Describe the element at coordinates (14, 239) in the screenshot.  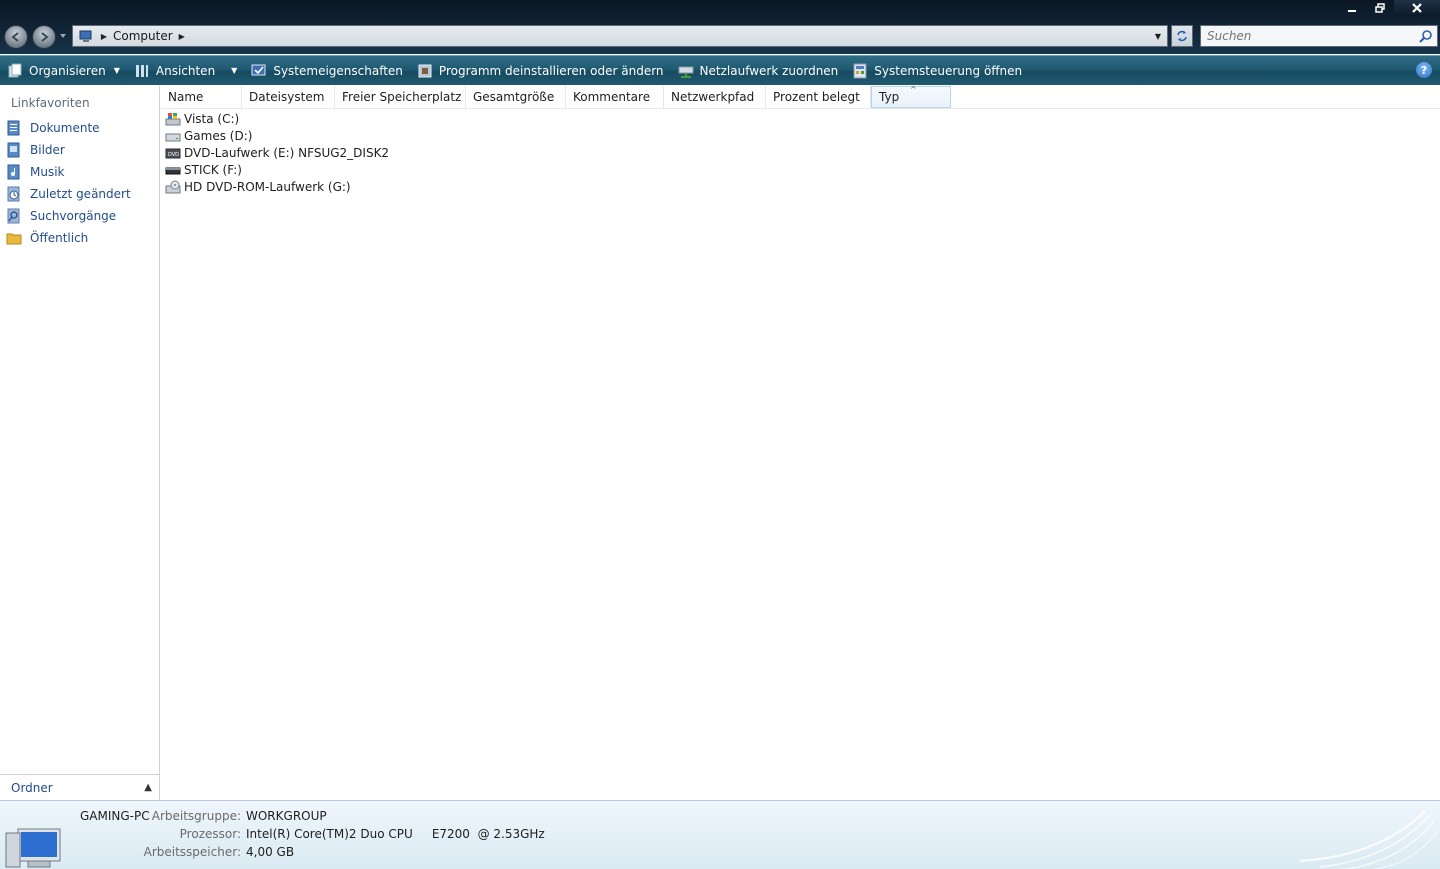
I see `public-folder-icon` at that location.